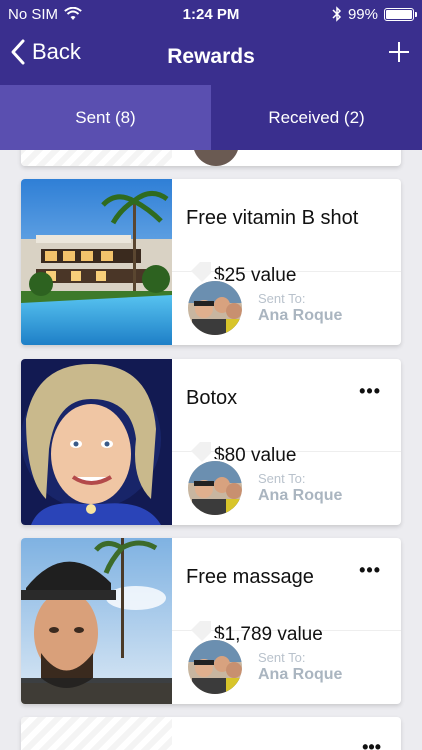 The image size is (422, 750). What do you see at coordinates (33, 14) in the screenshot?
I see `carrier-label: No SIM` at bounding box center [33, 14].